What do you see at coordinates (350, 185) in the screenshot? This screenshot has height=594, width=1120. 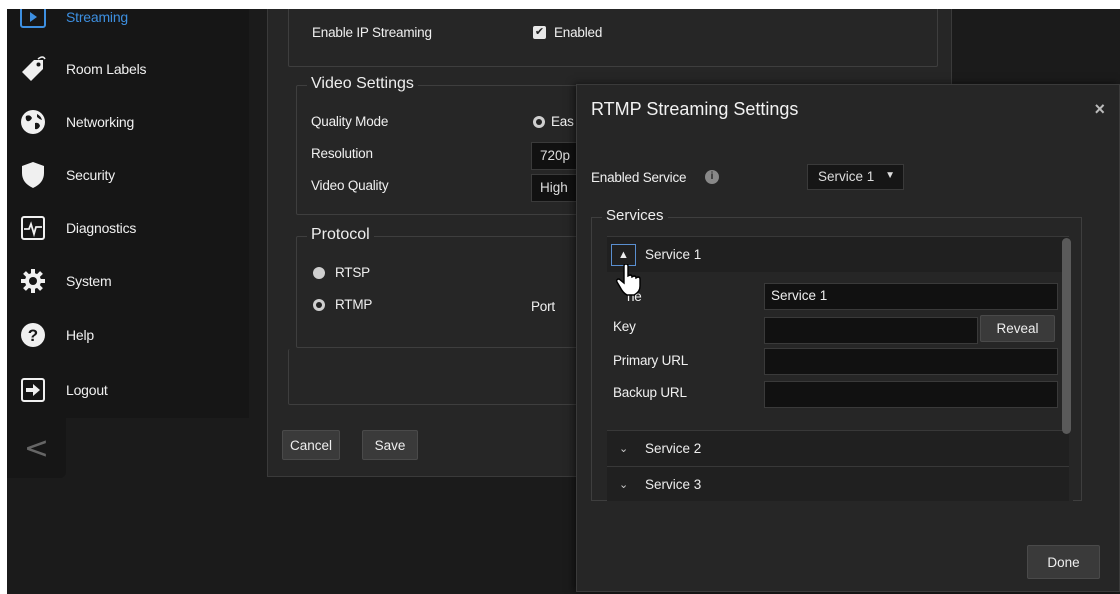 I see `video-quality-label: Video Quality` at bounding box center [350, 185].